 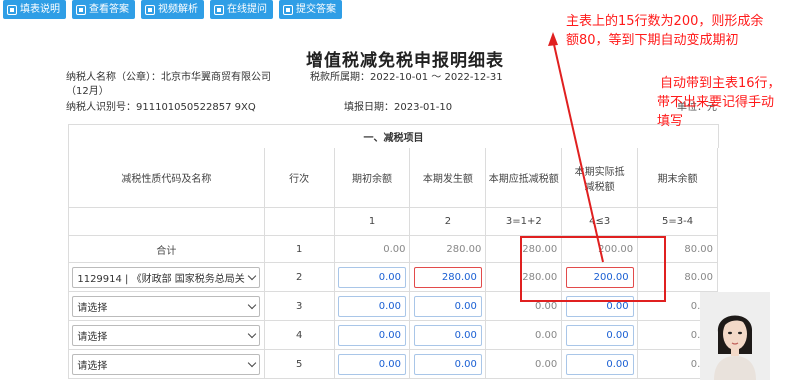 I want to click on annotation-note-2-line-1: 自动带到主表16行，, so click(x=720, y=83).